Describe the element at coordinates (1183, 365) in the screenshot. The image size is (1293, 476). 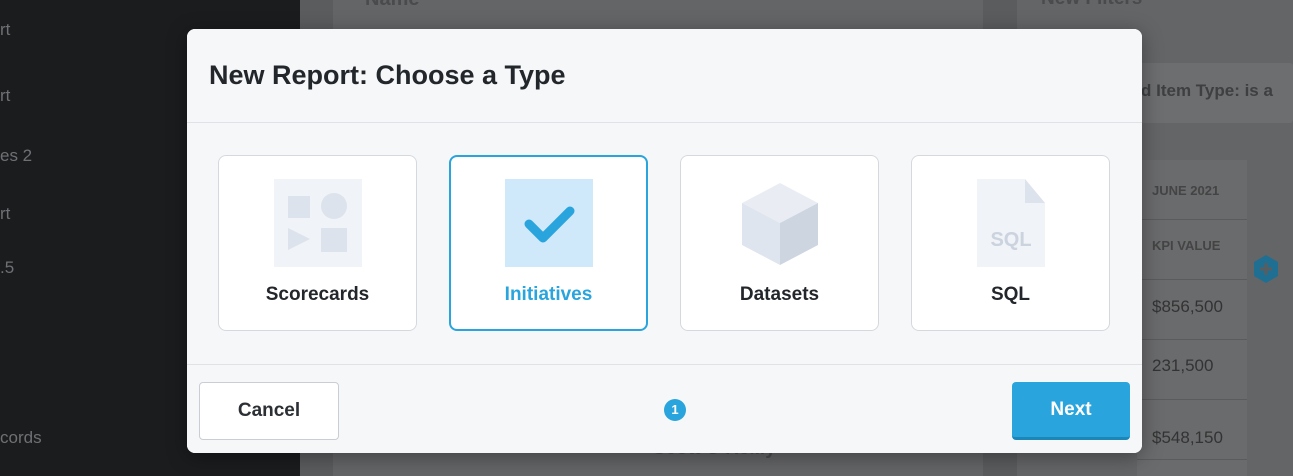
I see `table-cell: 231,500` at that location.